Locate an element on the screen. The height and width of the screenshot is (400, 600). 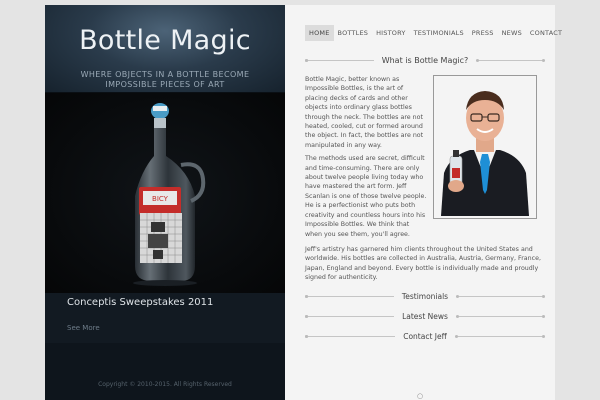
slide-title: Conceptis Sweepstakes 2011 is located at coordinates (176, 302).